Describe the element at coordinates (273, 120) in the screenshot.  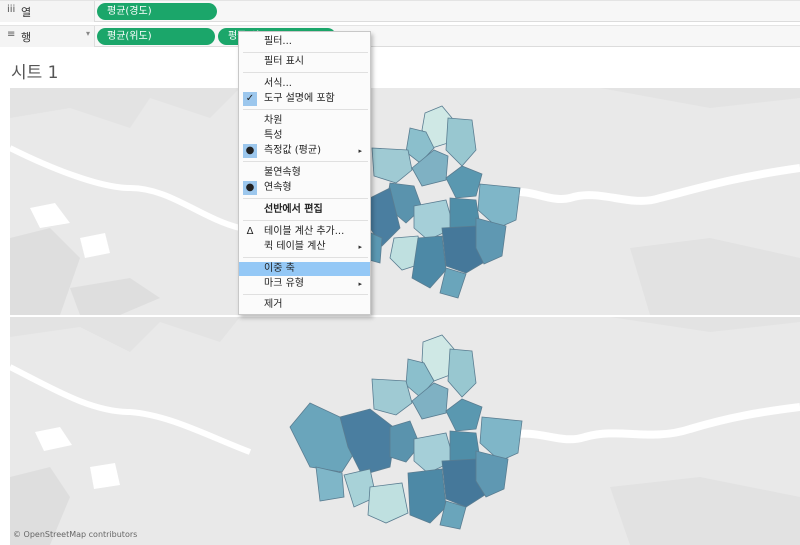
I see `menu-item-label: 차원` at that location.